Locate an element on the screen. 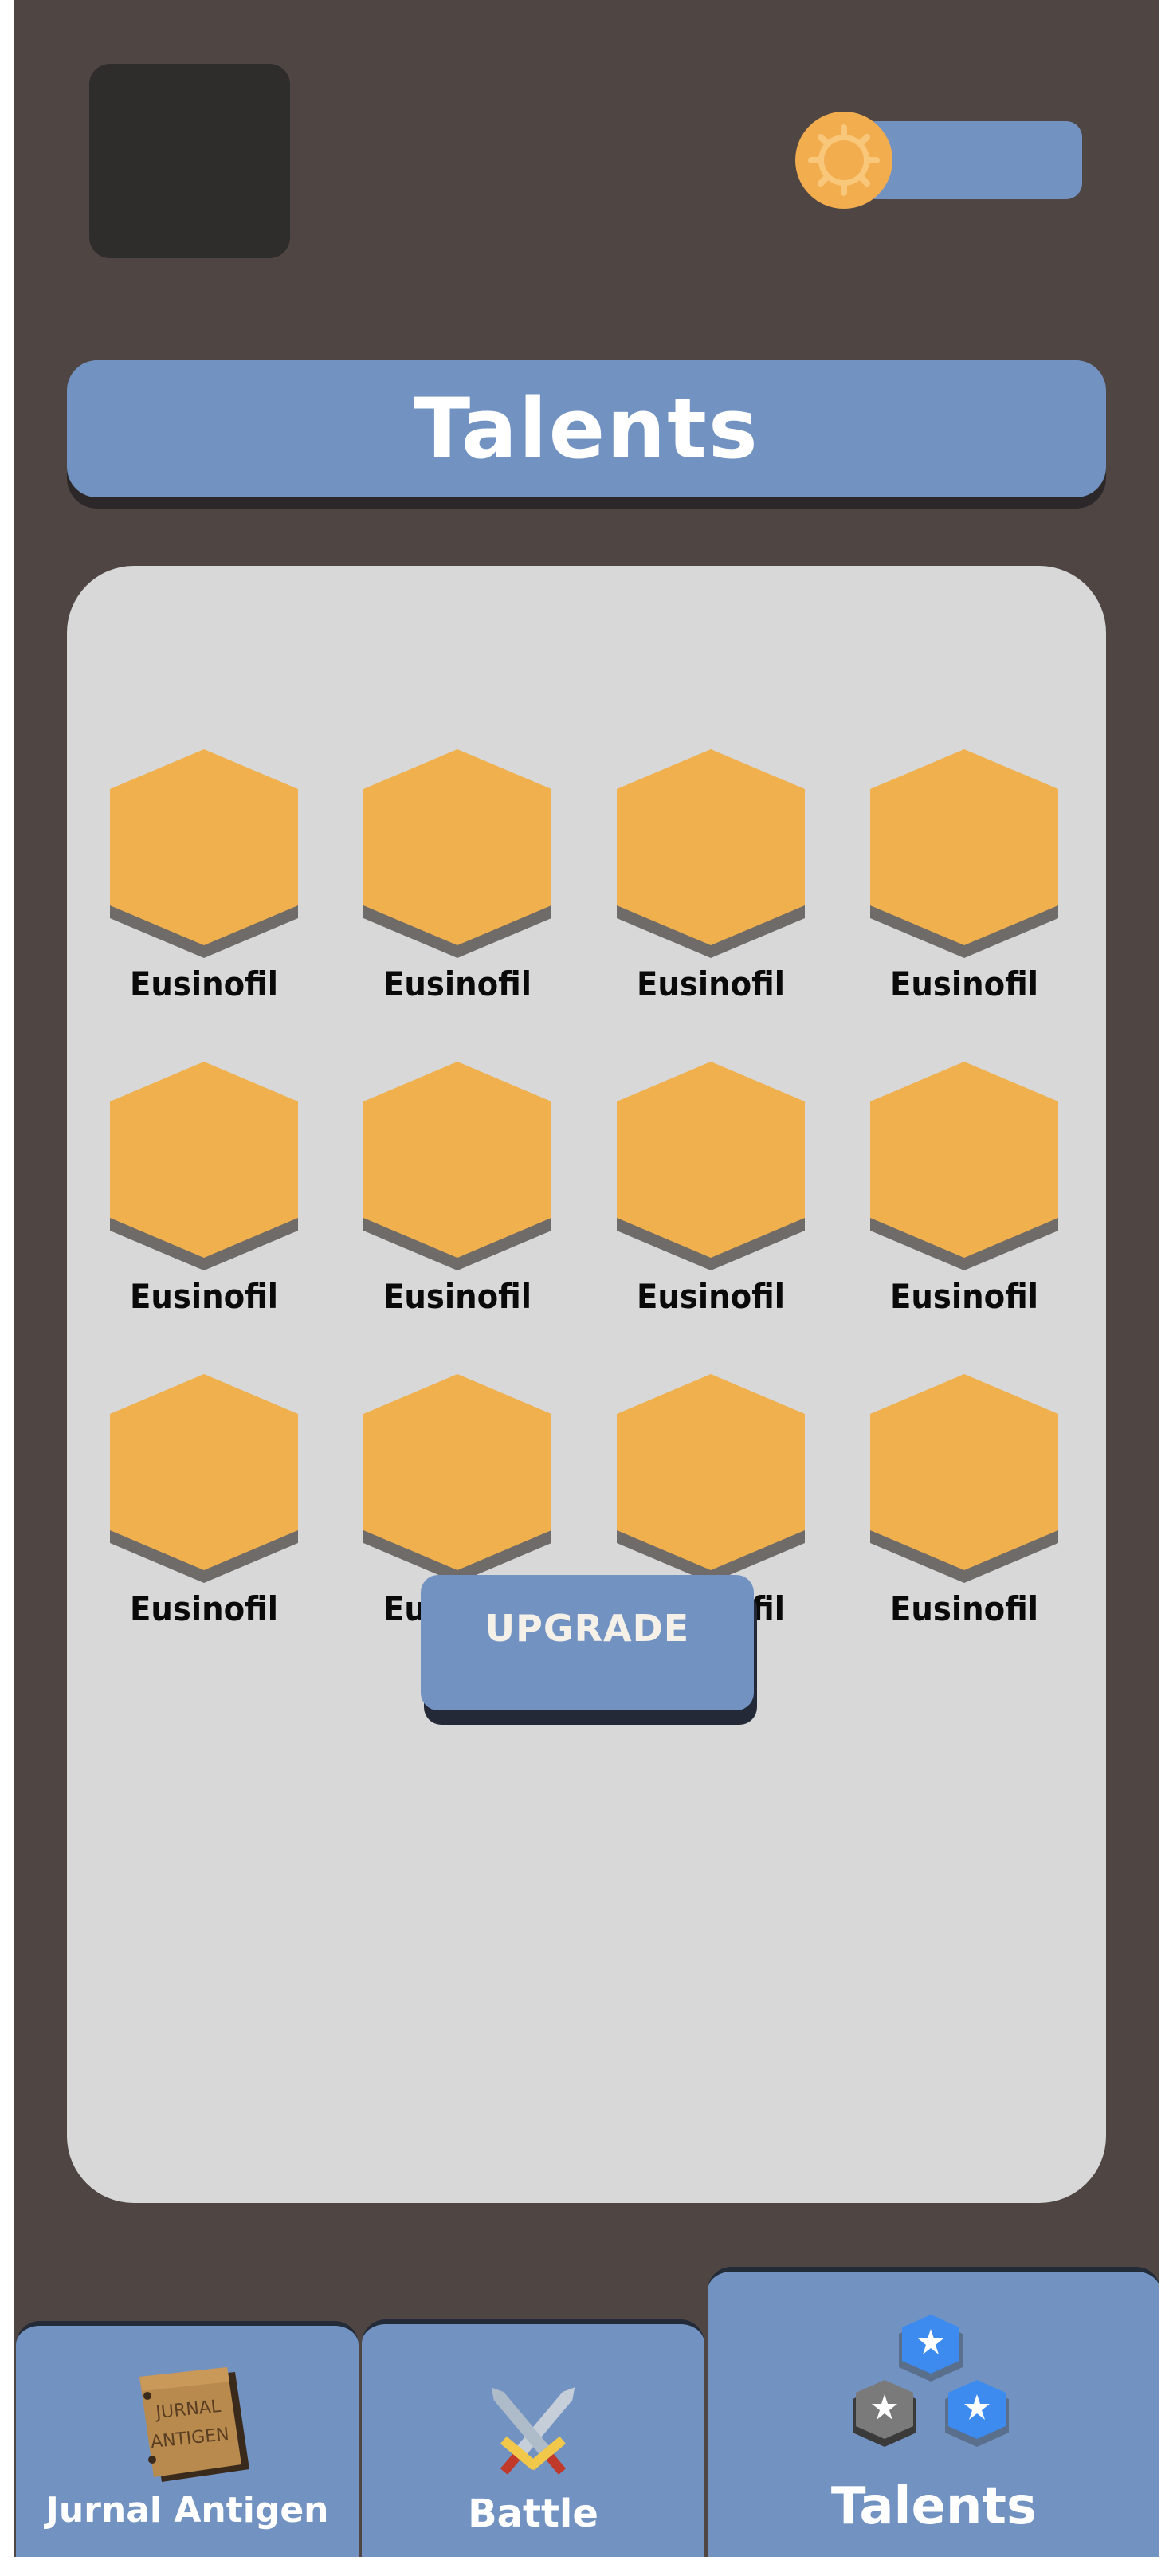  tab-talents: Talents is located at coordinates (933, 2412).